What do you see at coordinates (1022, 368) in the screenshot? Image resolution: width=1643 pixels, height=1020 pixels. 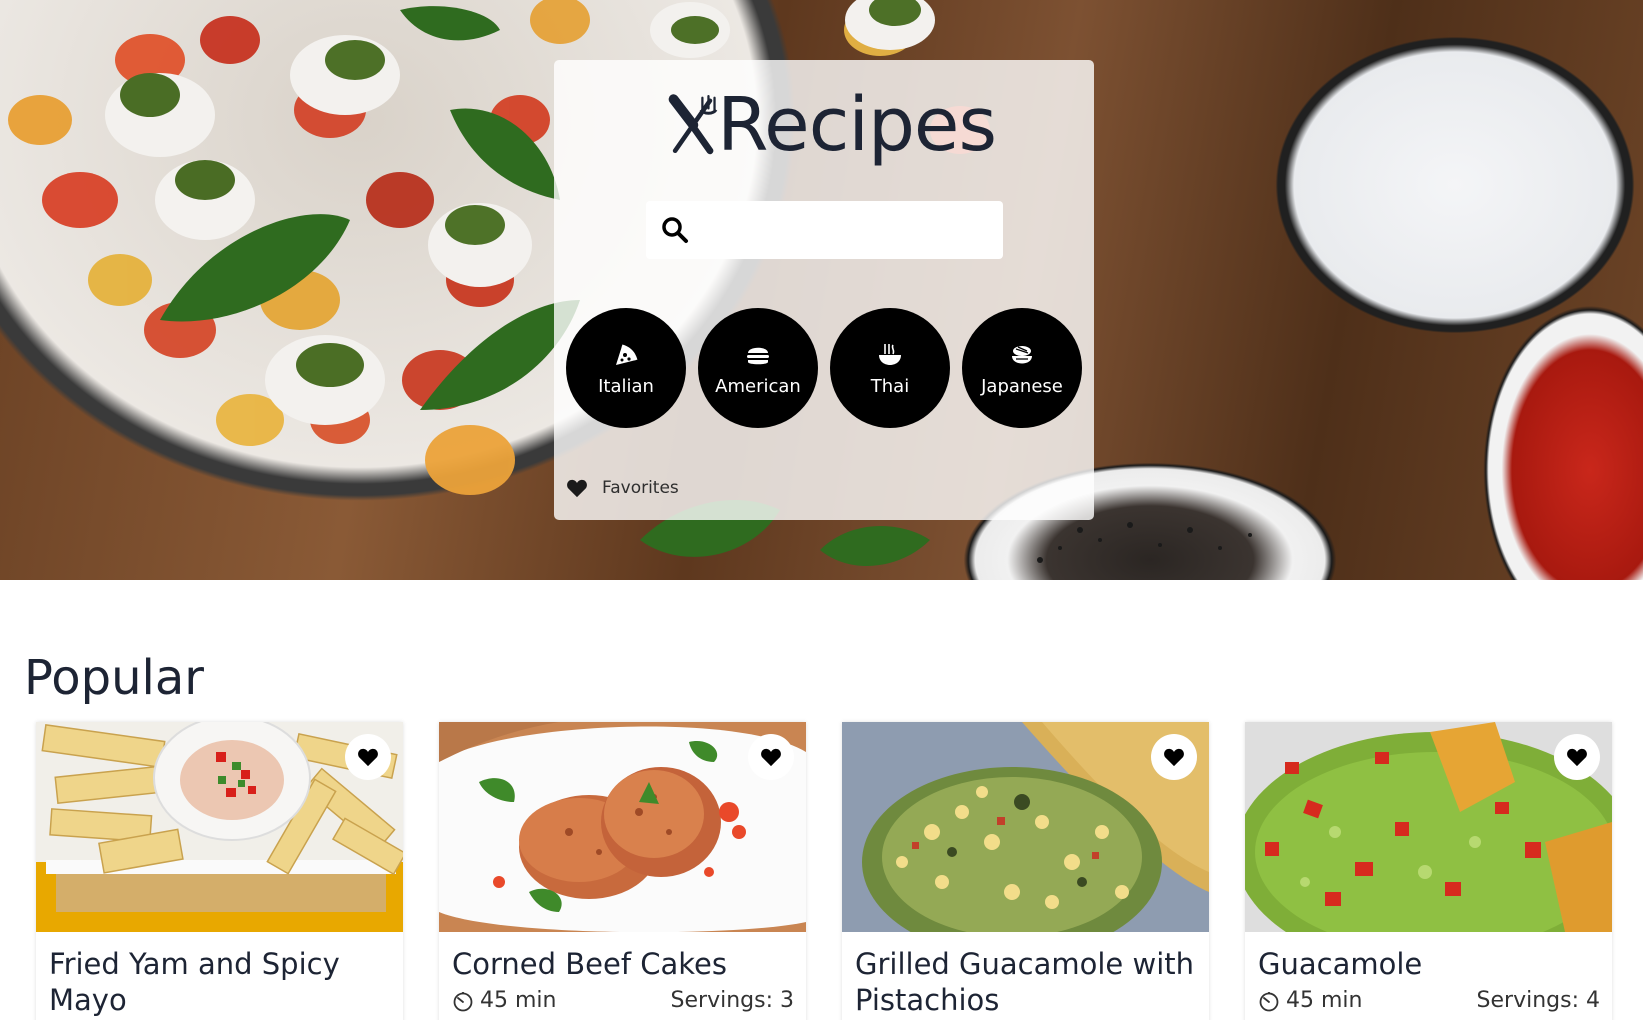 I see `cuisine-japanese-button: Japanese` at bounding box center [1022, 368].